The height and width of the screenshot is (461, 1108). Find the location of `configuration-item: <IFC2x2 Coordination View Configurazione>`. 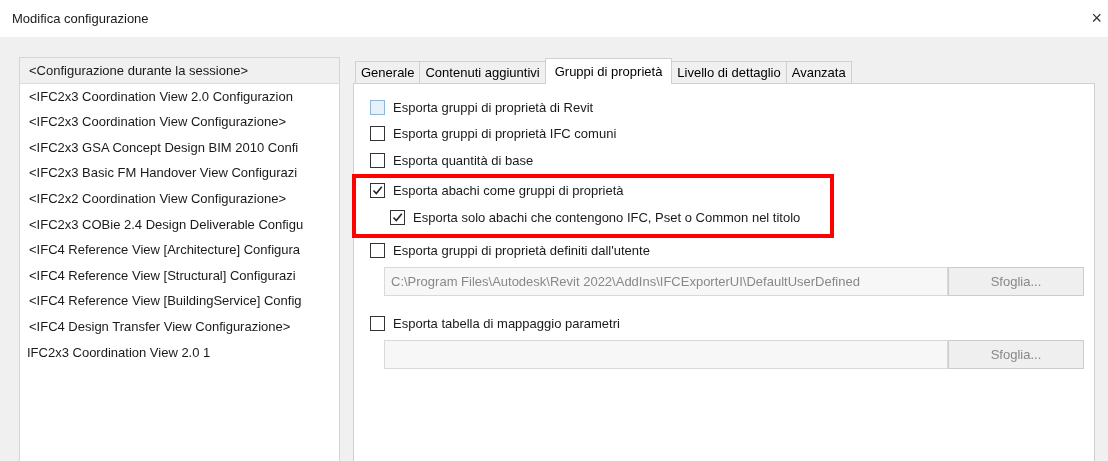

configuration-item: <IFC2x2 Coordination View Configurazione> is located at coordinates (179, 198).